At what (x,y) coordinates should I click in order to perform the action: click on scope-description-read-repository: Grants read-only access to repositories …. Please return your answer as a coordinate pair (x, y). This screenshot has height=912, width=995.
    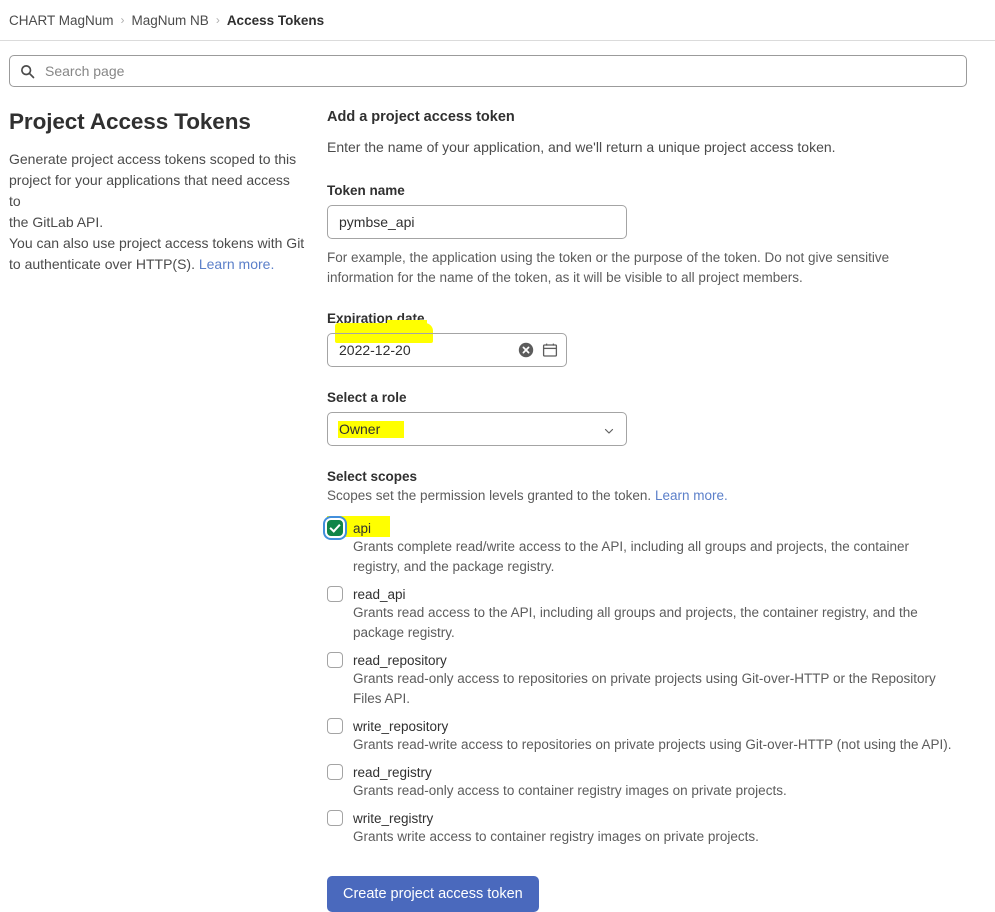
    Looking at the image, I should click on (644, 688).